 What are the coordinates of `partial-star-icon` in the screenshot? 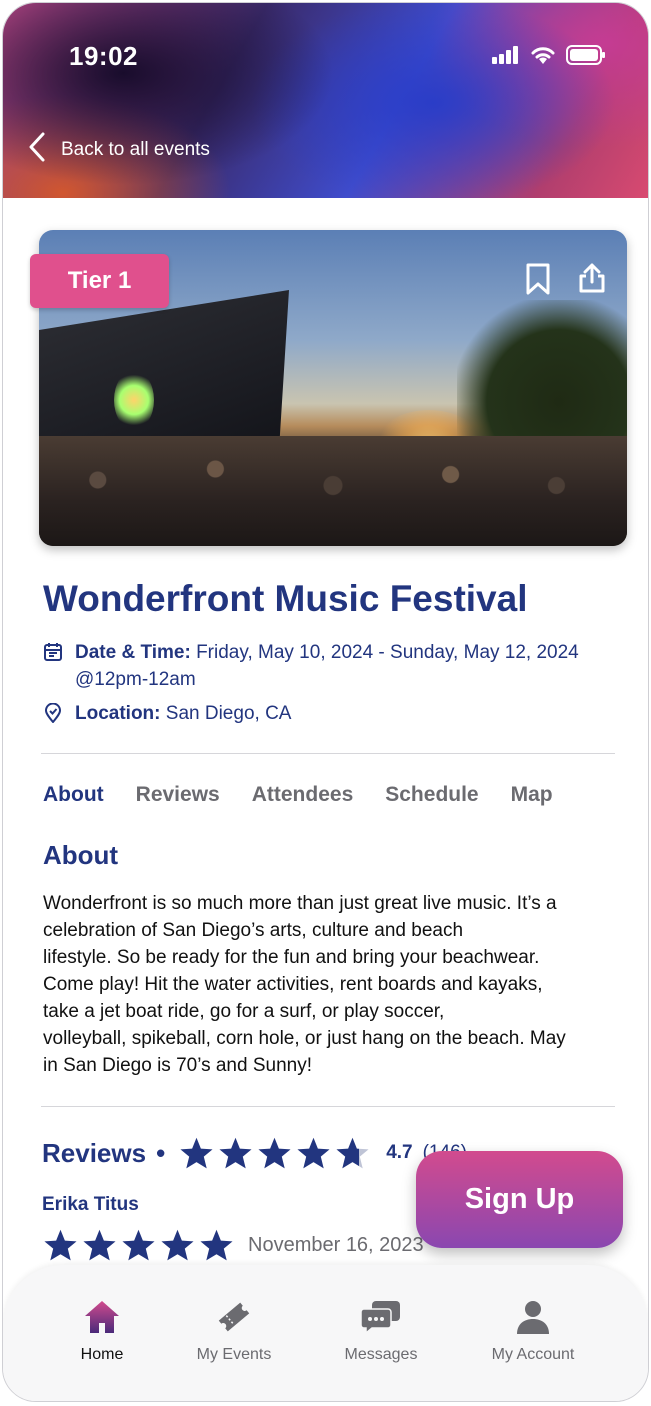 It's located at (352, 1153).